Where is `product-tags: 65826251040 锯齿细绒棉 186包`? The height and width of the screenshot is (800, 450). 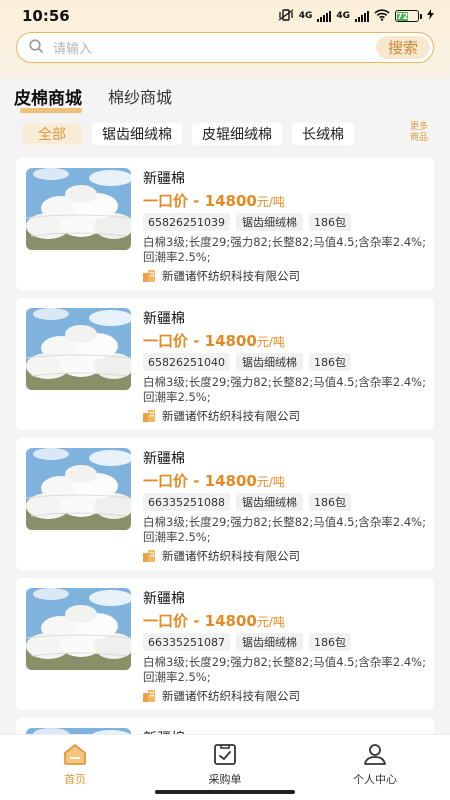
product-tags: 65826251040 锯齿细绒棉 186包 is located at coordinates (247, 362).